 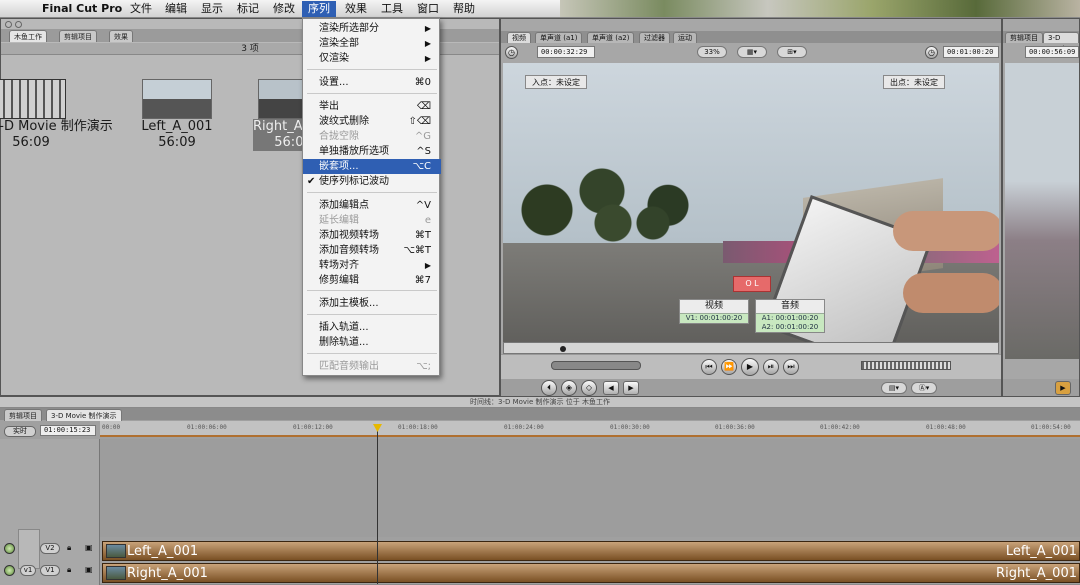 What do you see at coordinates (8, 24) in the screenshot?
I see `close-icon` at bounding box center [8, 24].